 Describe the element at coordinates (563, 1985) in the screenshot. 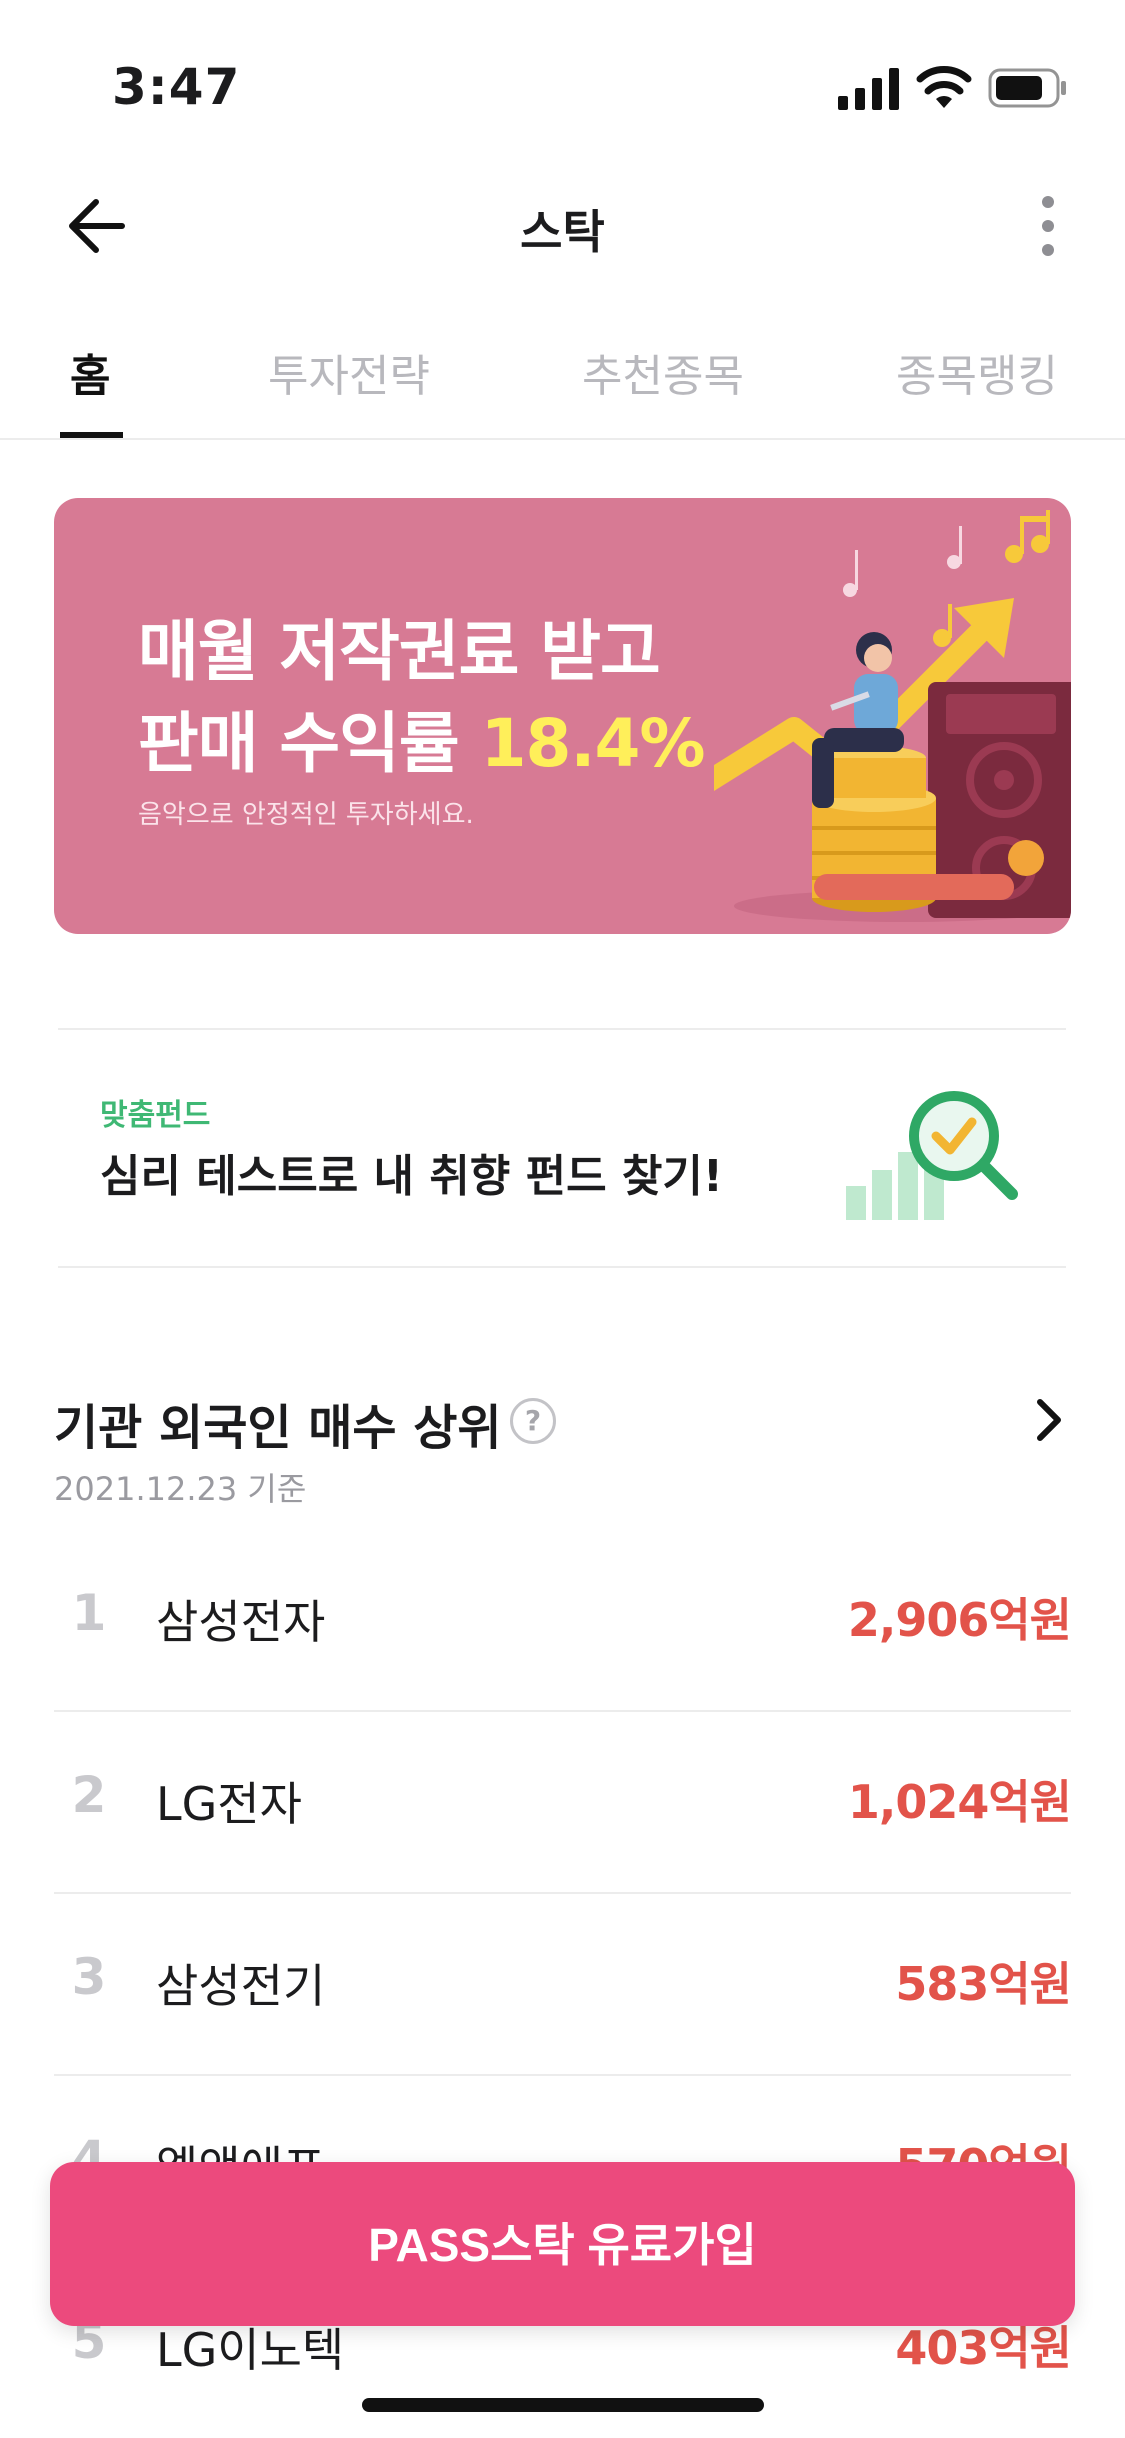

I see `ranking-row: 3 삼성전기 583억원` at that location.